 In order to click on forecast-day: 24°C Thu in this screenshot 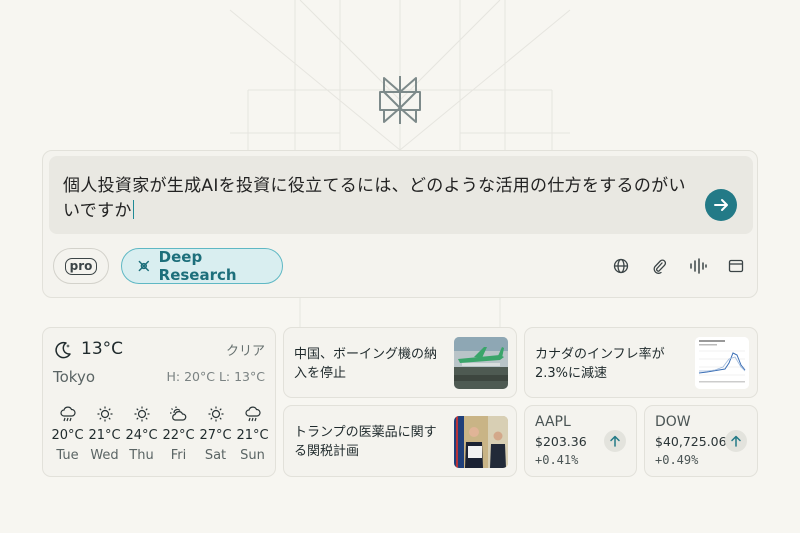, I will do `click(141, 434)`.